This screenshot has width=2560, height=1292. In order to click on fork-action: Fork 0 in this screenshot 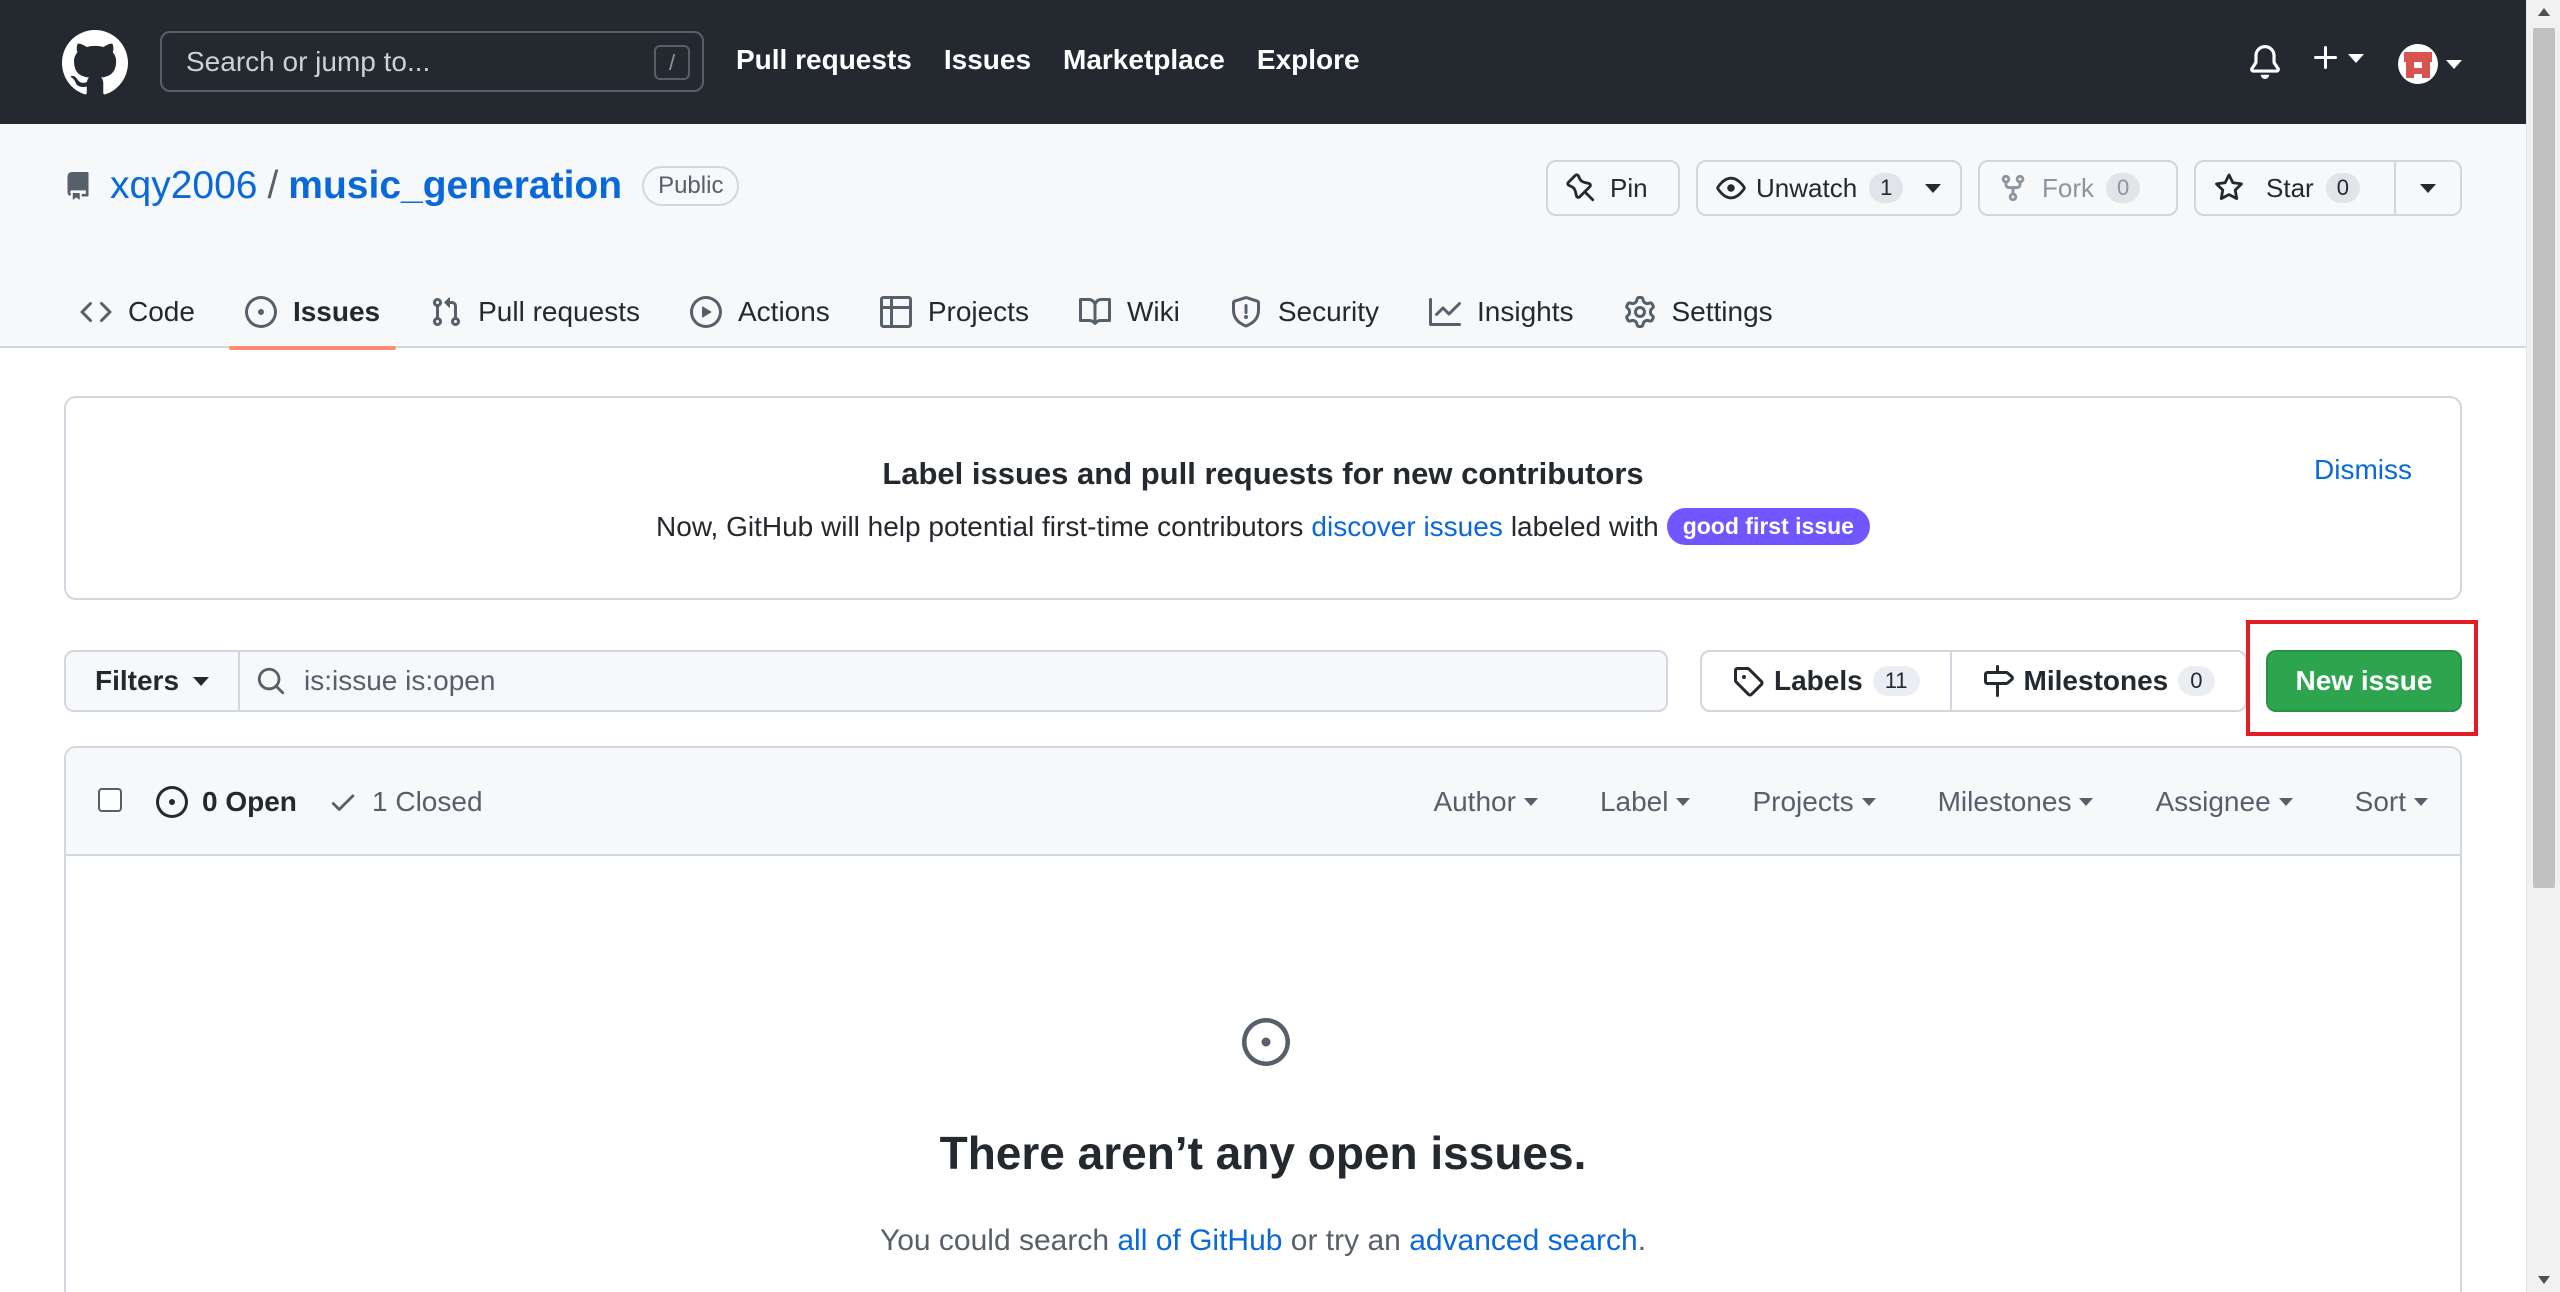, I will do `click(2078, 188)`.